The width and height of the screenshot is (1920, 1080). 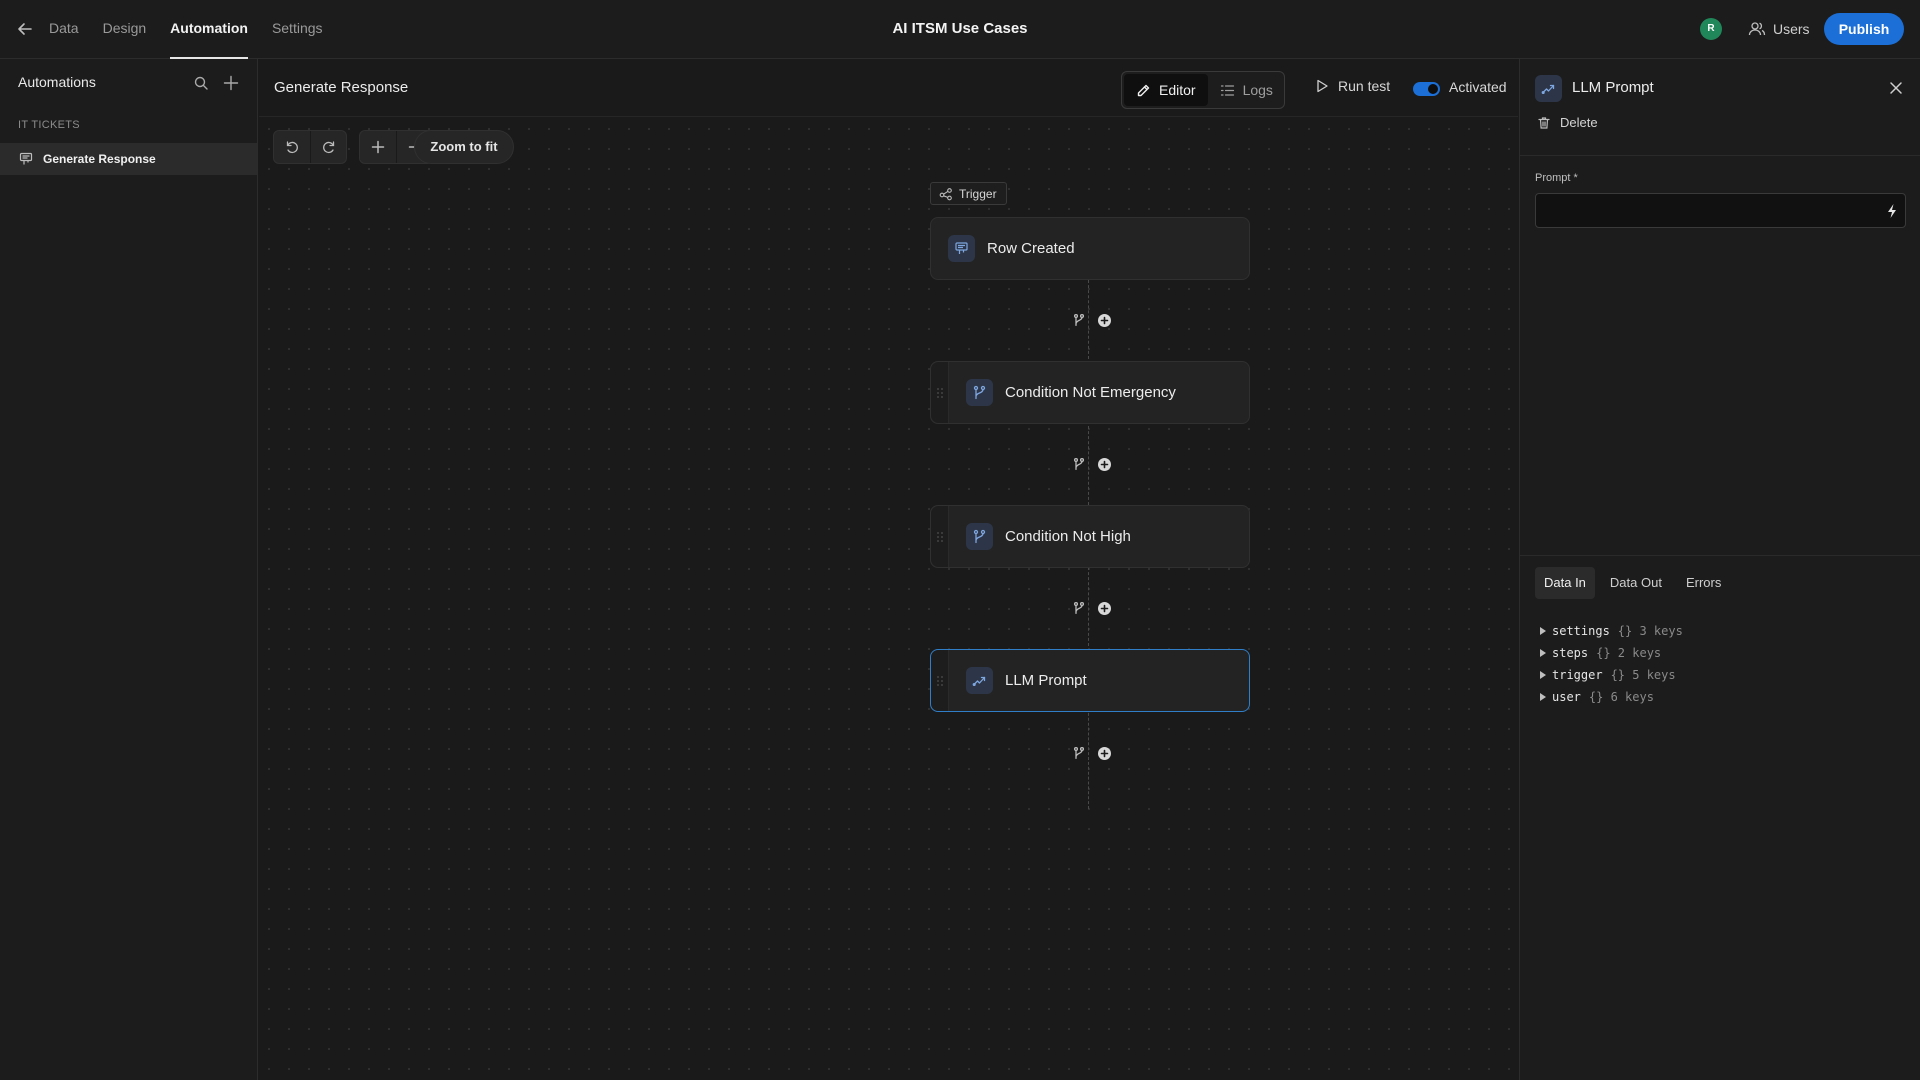 What do you see at coordinates (1650, 631) in the screenshot?
I see `tree-meta: {} 3 keys` at bounding box center [1650, 631].